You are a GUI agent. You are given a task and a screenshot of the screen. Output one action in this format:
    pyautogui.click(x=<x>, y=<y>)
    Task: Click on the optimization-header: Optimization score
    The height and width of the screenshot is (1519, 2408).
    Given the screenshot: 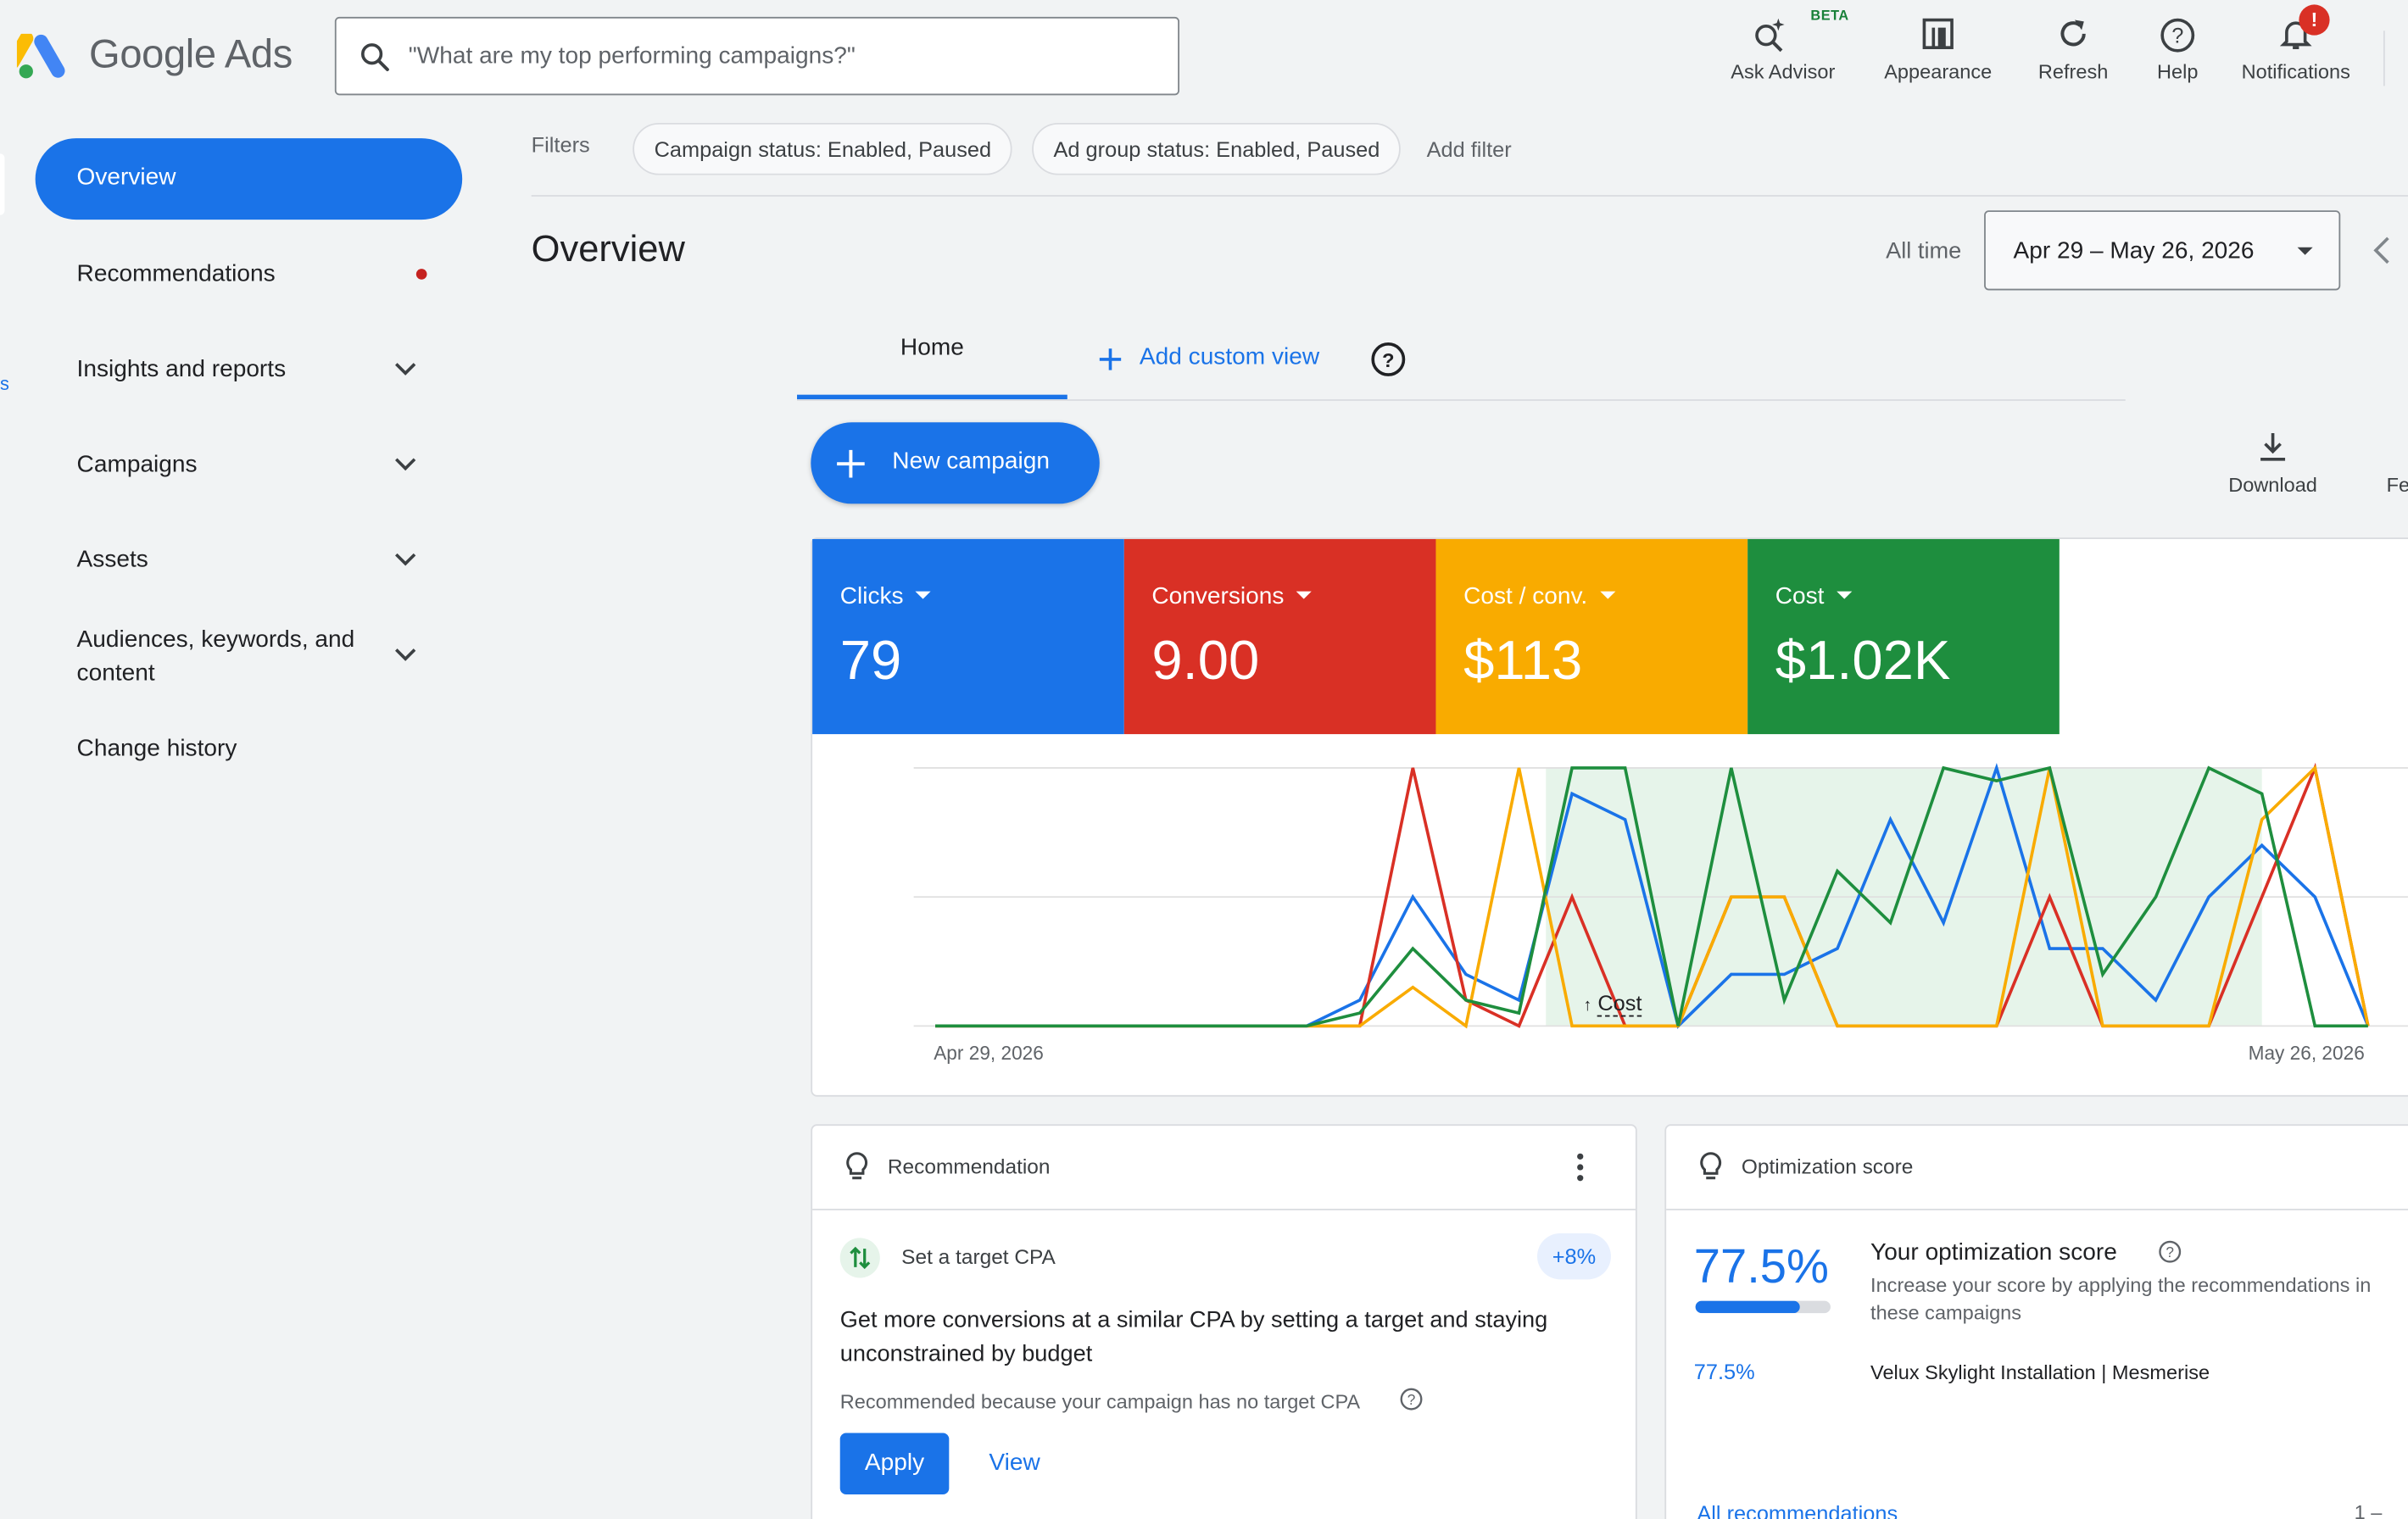 What is the action you would take?
    pyautogui.click(x=1828, y=1166)
    